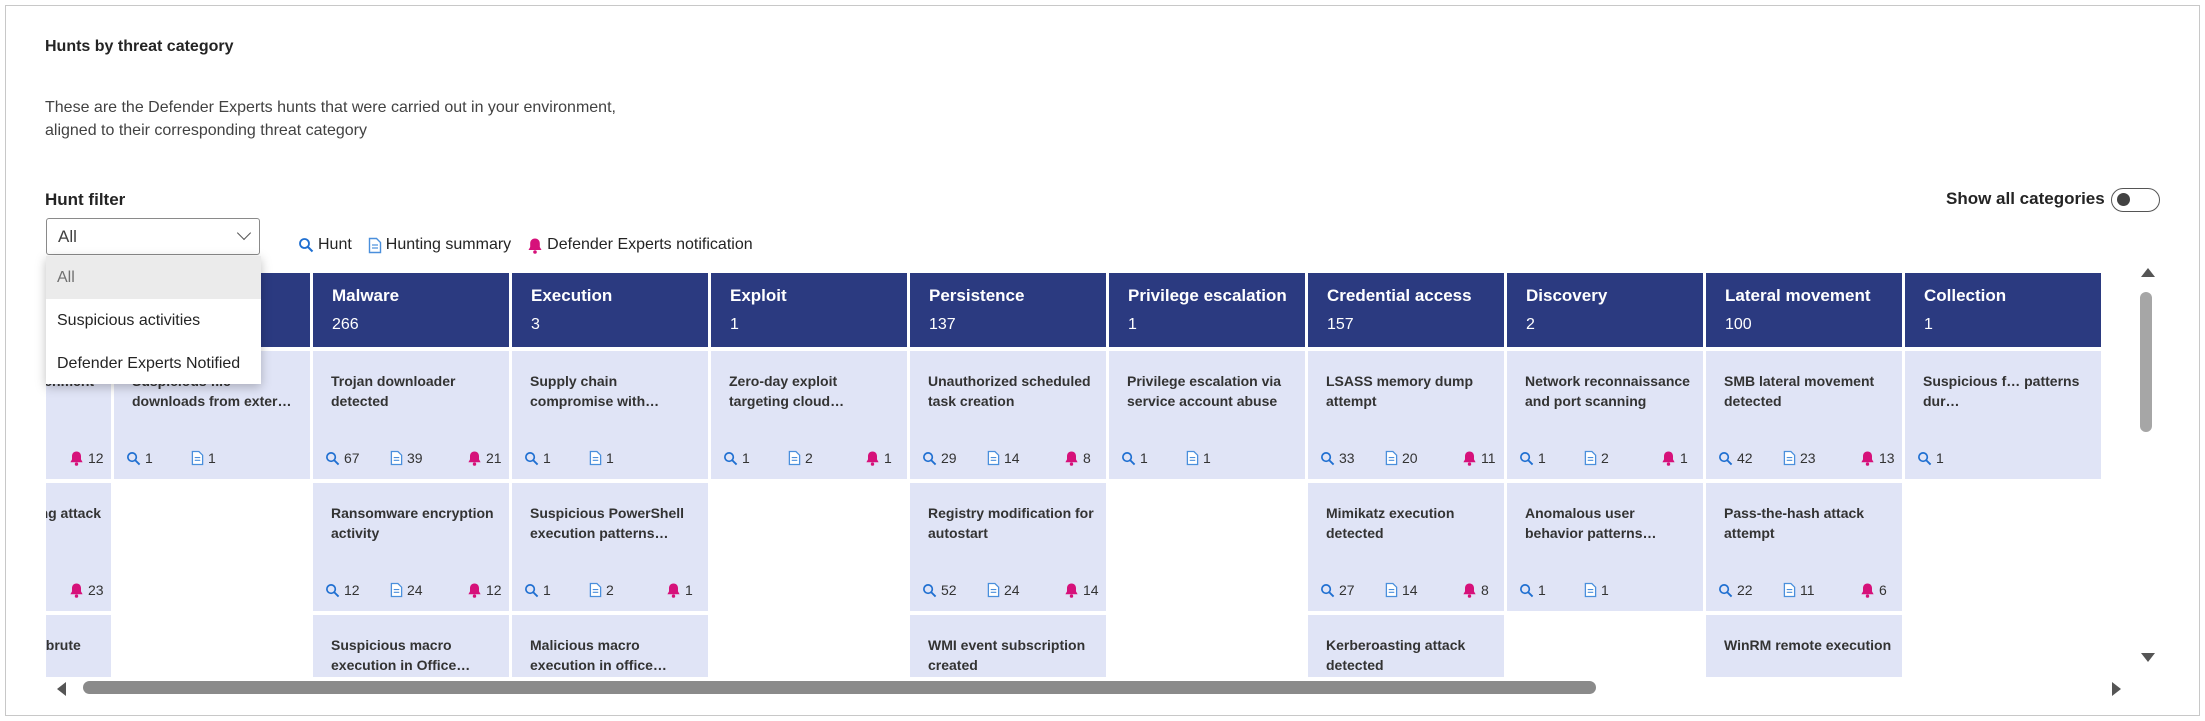  I want to click on category-column: Collection 1 Suspicious f… patterns dur… 1, so click(2003, 376).